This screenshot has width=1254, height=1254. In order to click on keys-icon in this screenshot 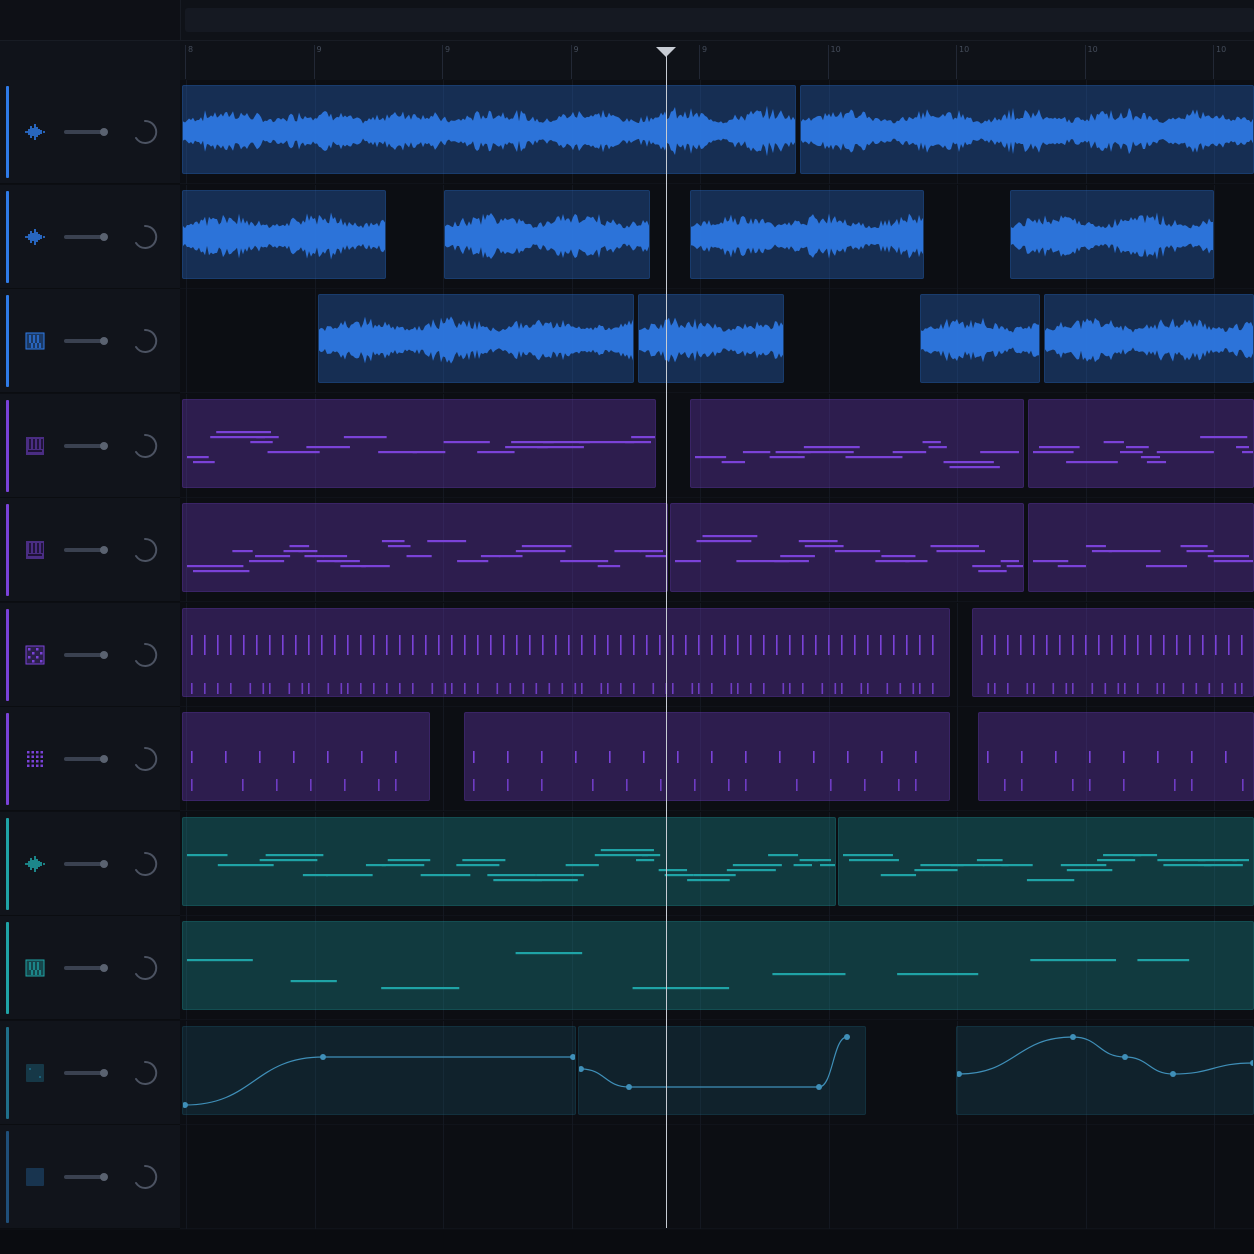, I will do `click(35, 341)`.